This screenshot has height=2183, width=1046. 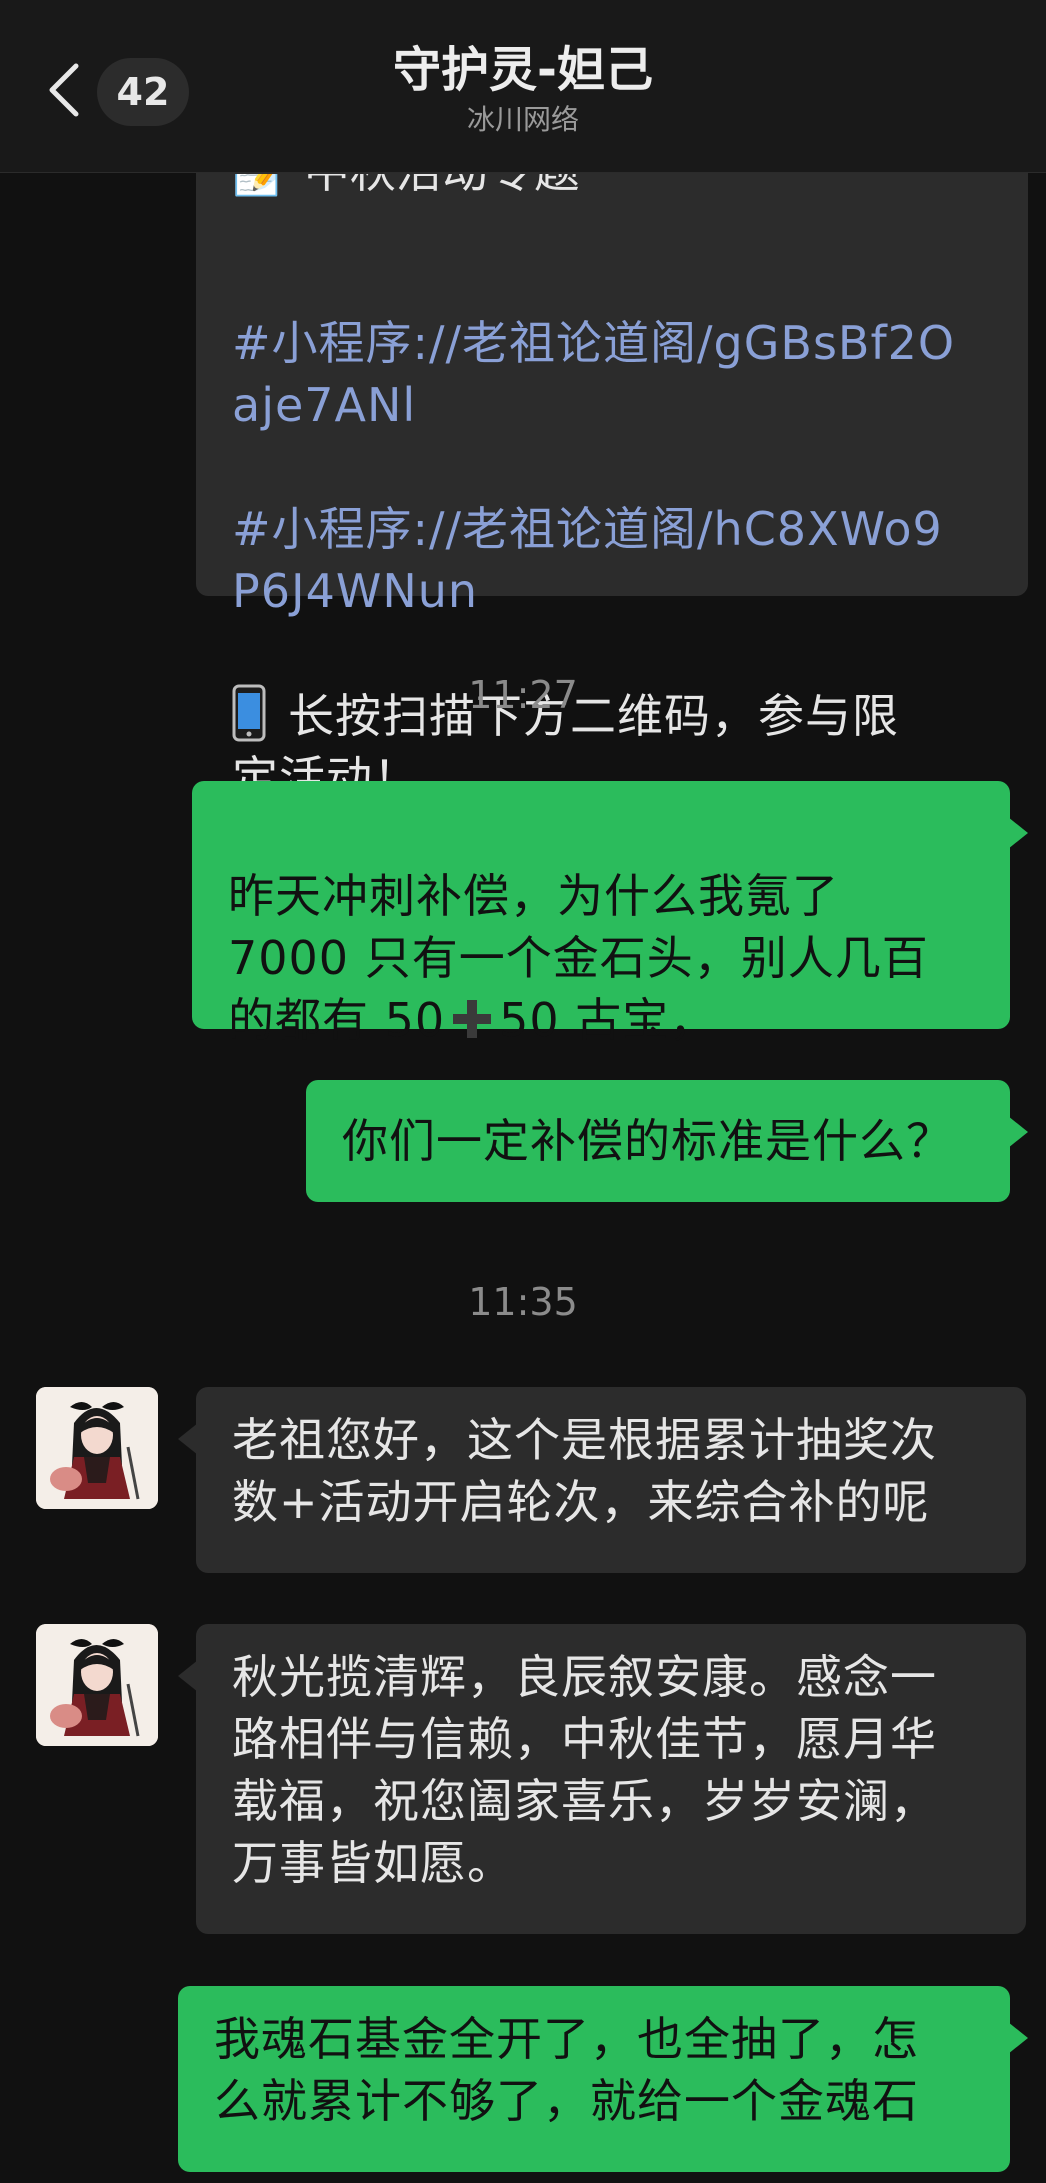 What do you see at coordinates (667, 1141) in the screenshot?
I see `message-bubble-outgoing: 你们一定补偿的标准是什么？` at bounding box center [667, 1141].